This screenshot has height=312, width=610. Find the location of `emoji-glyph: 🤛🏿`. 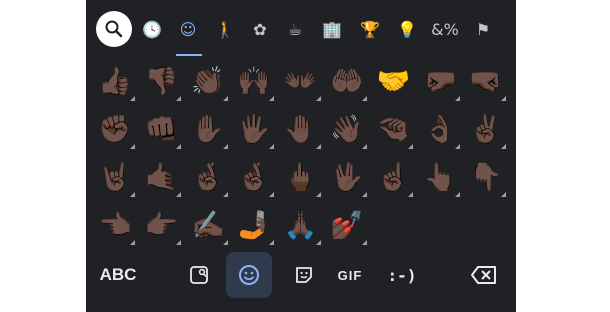

emoji-glyph: 🤛🏿 is located at coordinates (439, 81).